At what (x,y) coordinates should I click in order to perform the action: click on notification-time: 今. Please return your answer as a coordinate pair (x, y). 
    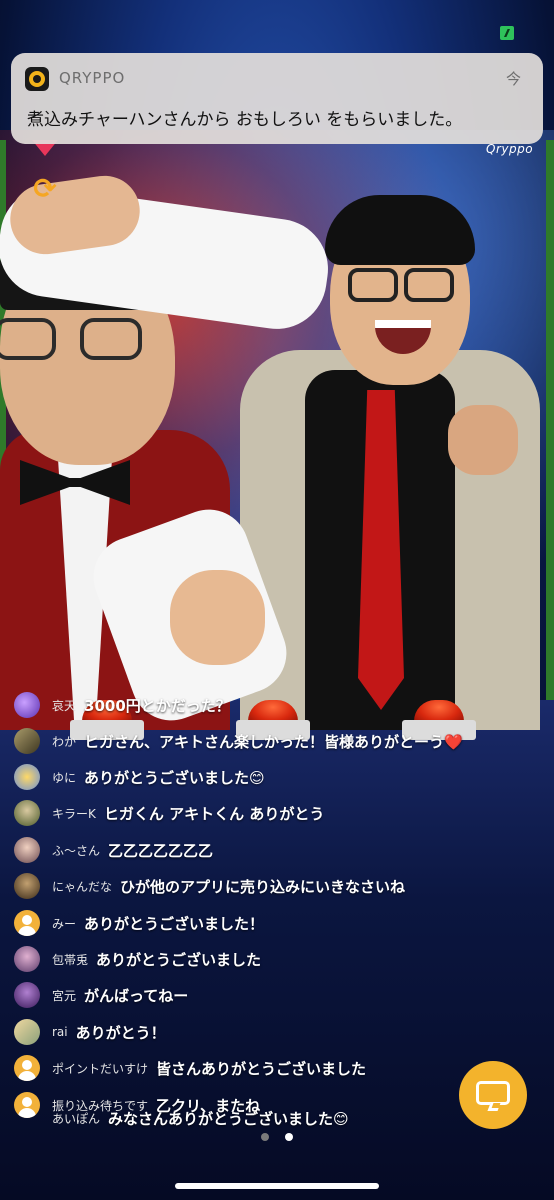
    Looking at the image, I should click on (513, 79).